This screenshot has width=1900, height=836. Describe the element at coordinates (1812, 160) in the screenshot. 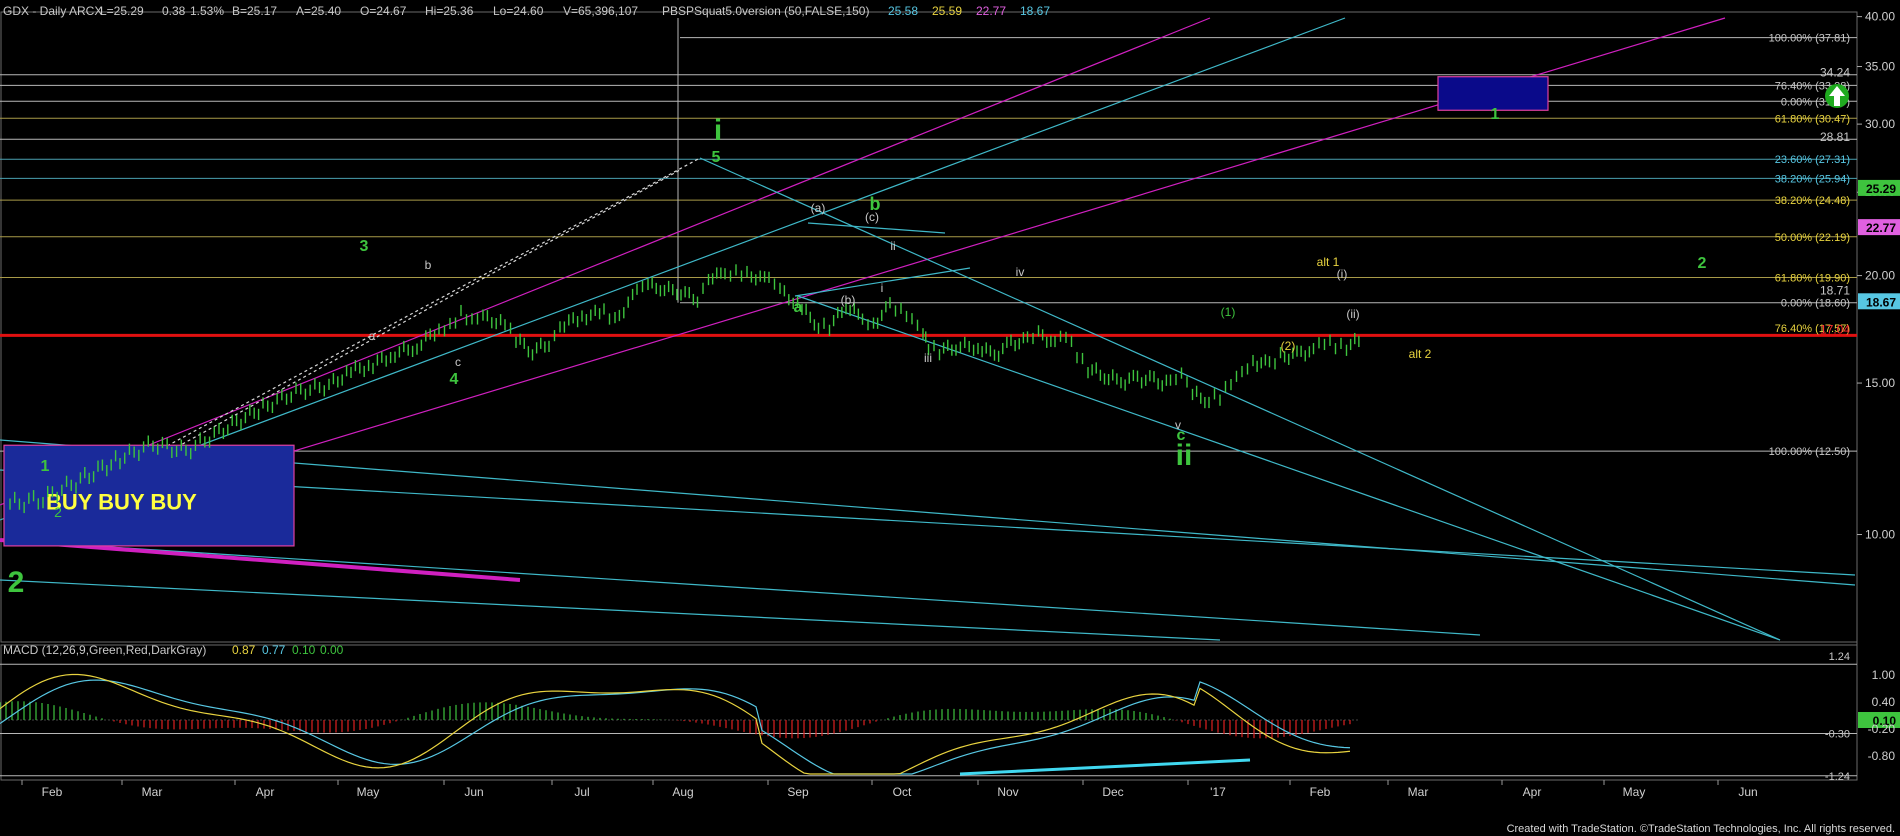

I see `fib-level-label: 23.60% (27.31)` at that location.